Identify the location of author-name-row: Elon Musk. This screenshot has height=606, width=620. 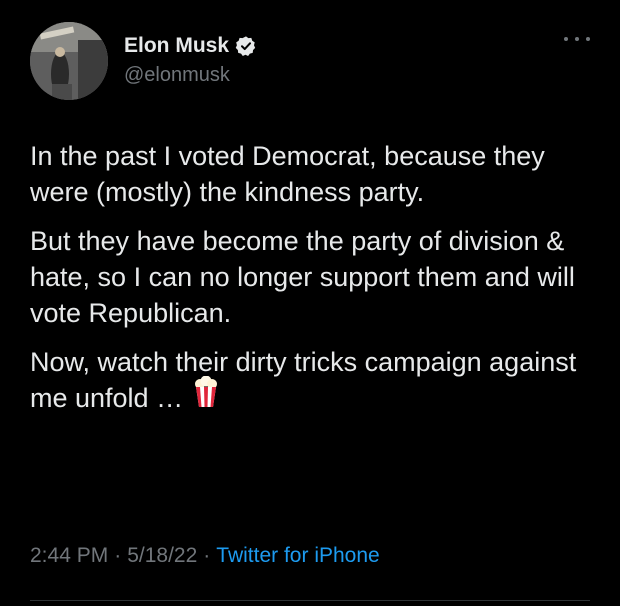
(190, 46).